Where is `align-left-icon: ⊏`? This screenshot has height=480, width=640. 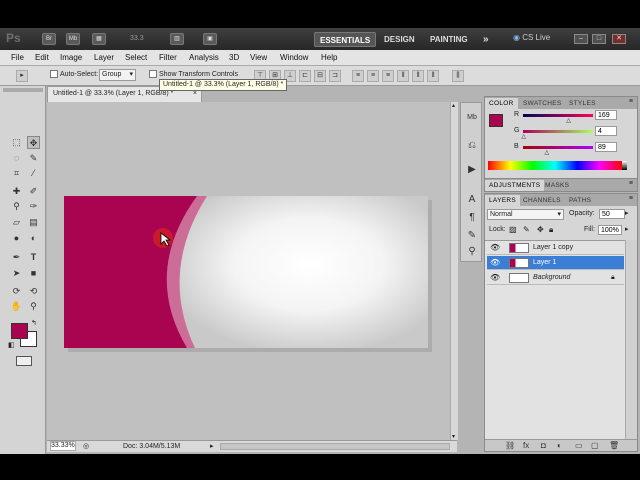 align-left-icon: ⊏ is located at coordinates (305, 76).